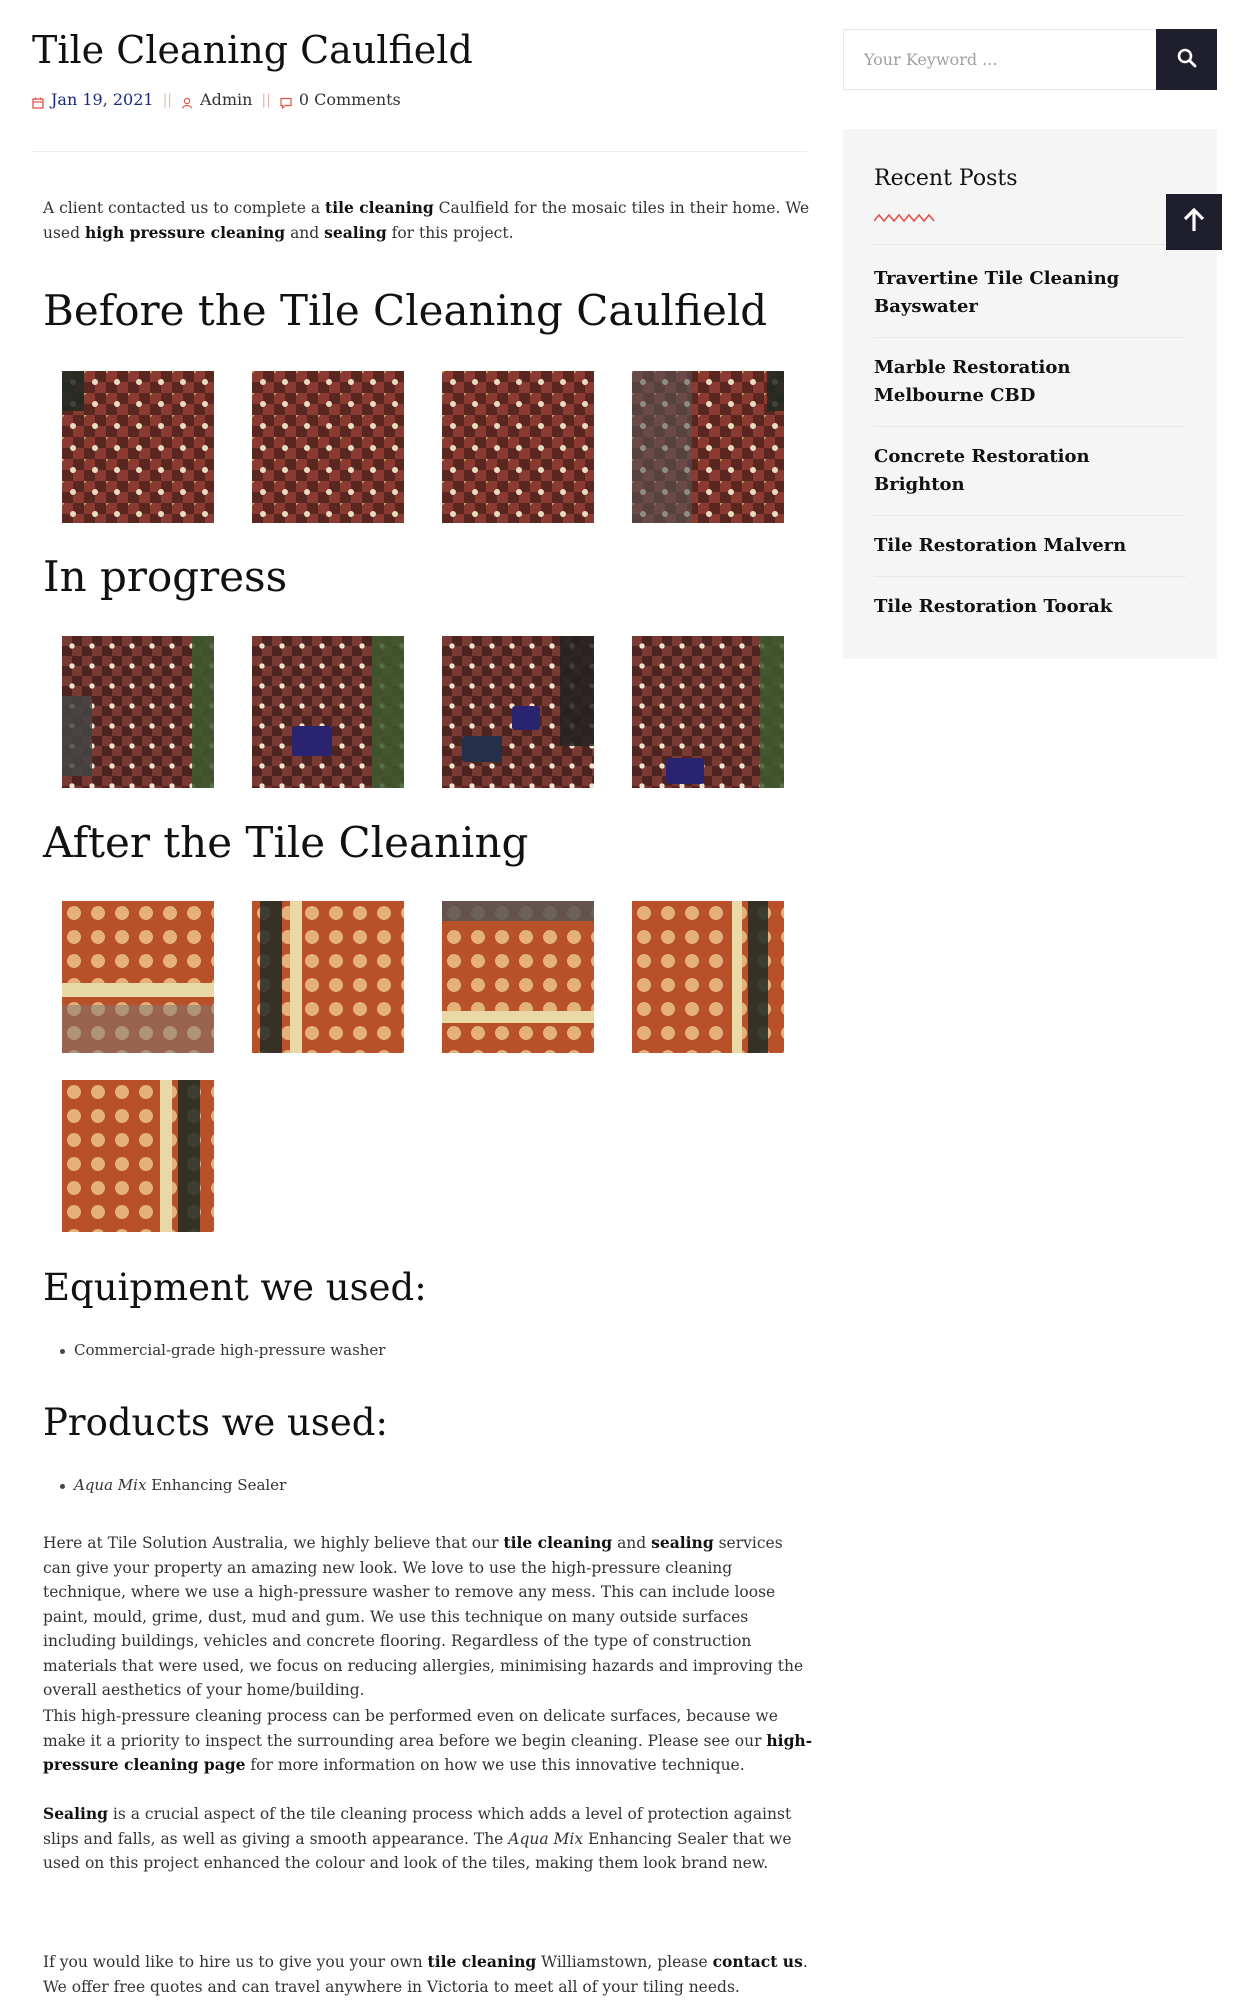  Describe the element at coordinates (946, 178) in the screenshot. I see `widget-title: Recent Posts` at that location.